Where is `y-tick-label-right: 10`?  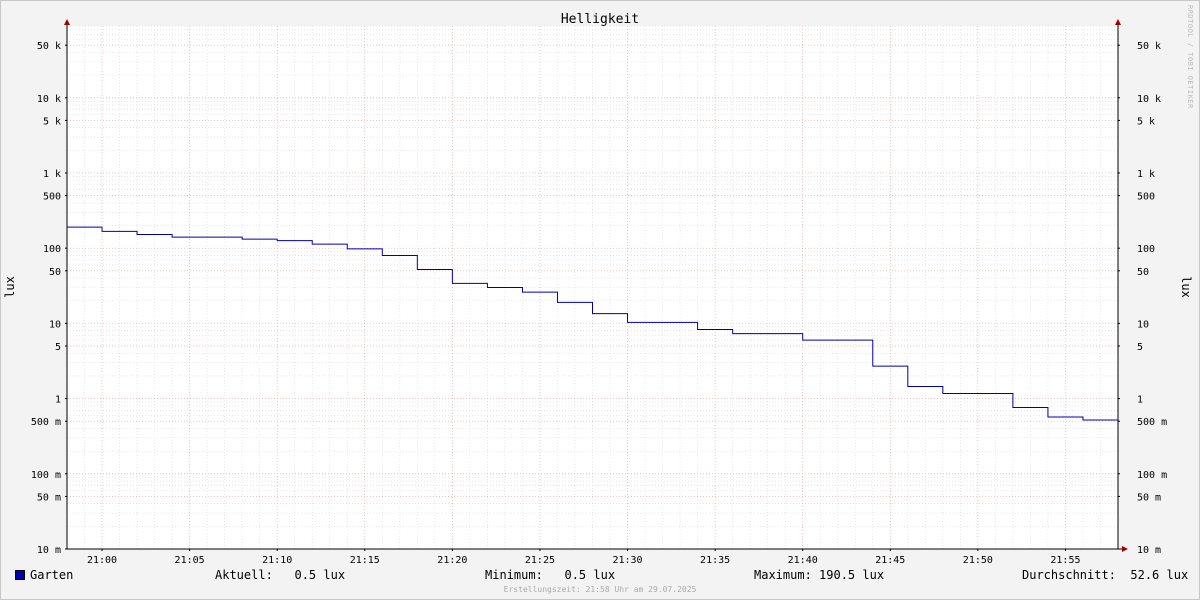 y-tick-label-right: 10 is located at coordinates (1143, 324).